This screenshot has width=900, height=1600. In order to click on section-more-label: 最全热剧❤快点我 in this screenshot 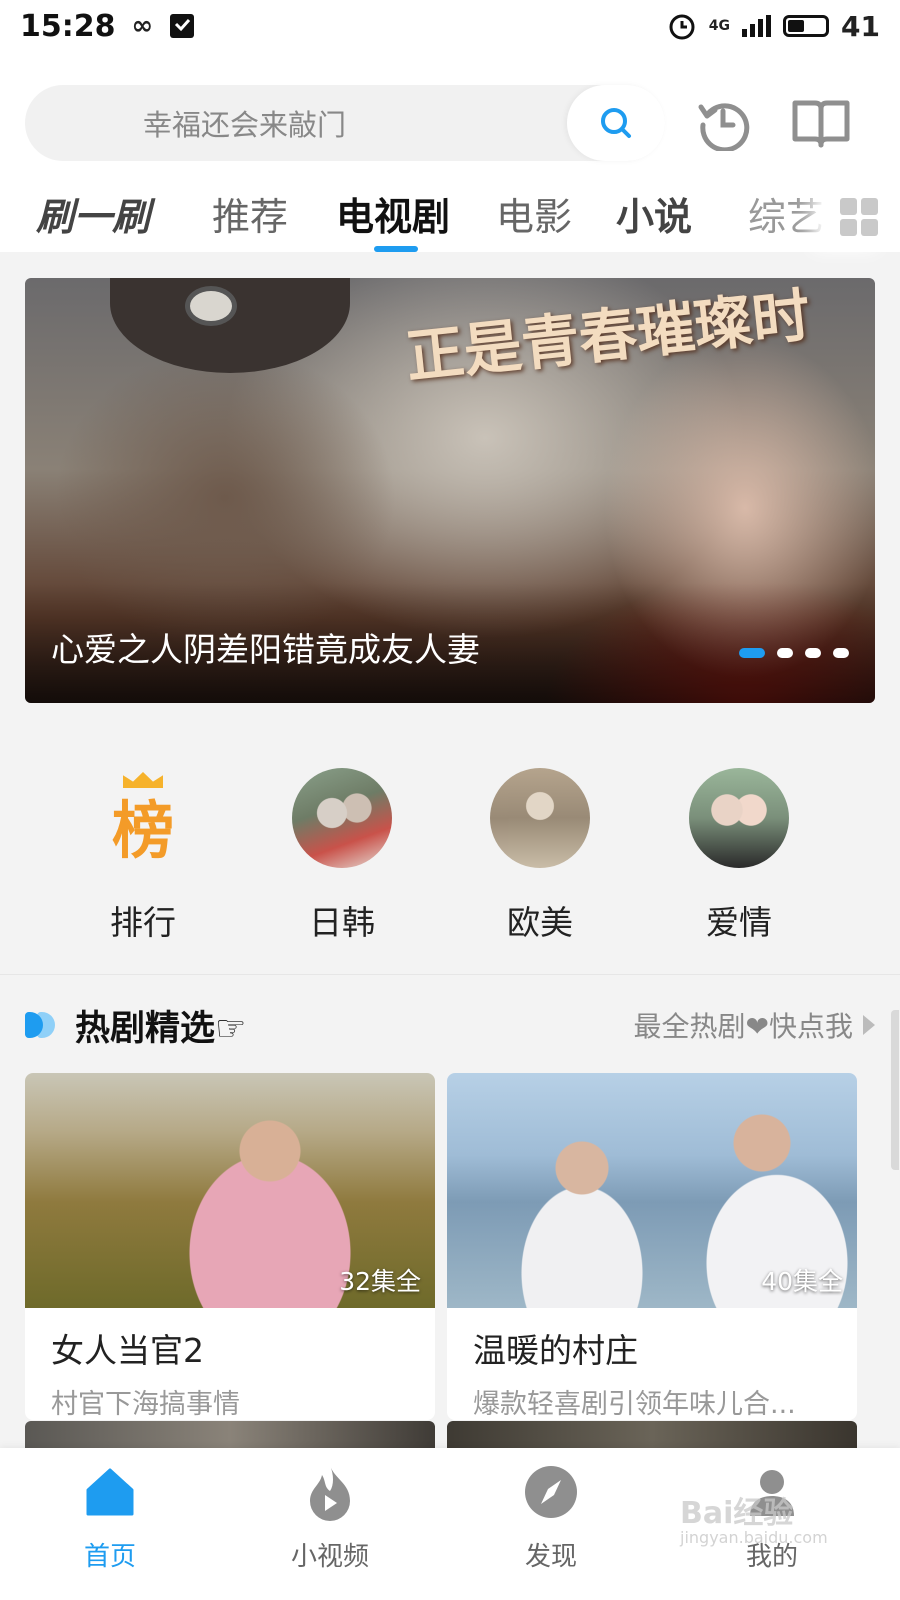, I will do `click(743, 1025)`.